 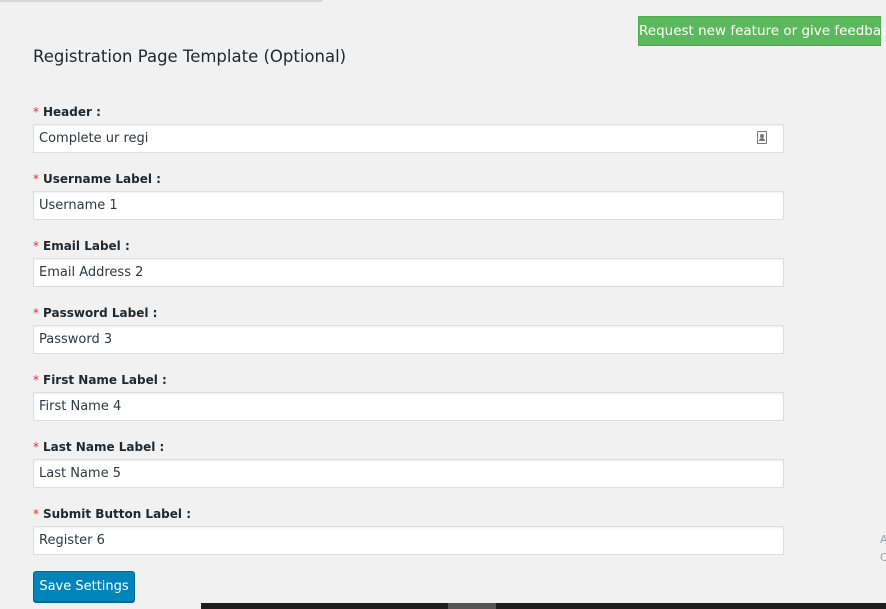 I want to click on header-label-text: Header :, so click(x=72, y=112).